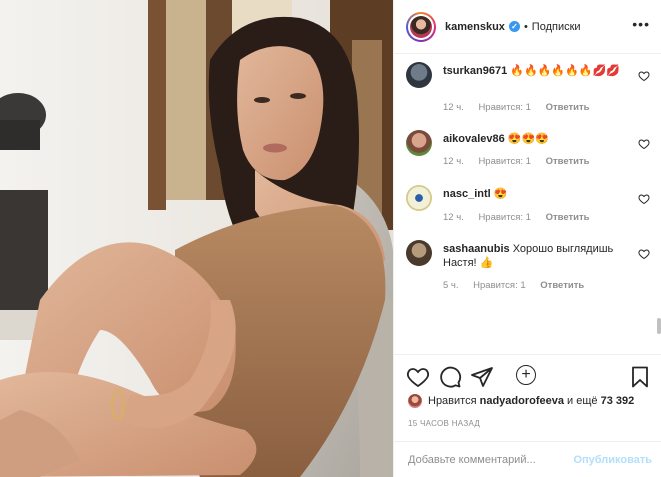 The width and height of the screenshot is (661, 477). Describe the element at coordinates (451, 285) in the screenshot. I see `comment-time: 5 ч.` at that location.